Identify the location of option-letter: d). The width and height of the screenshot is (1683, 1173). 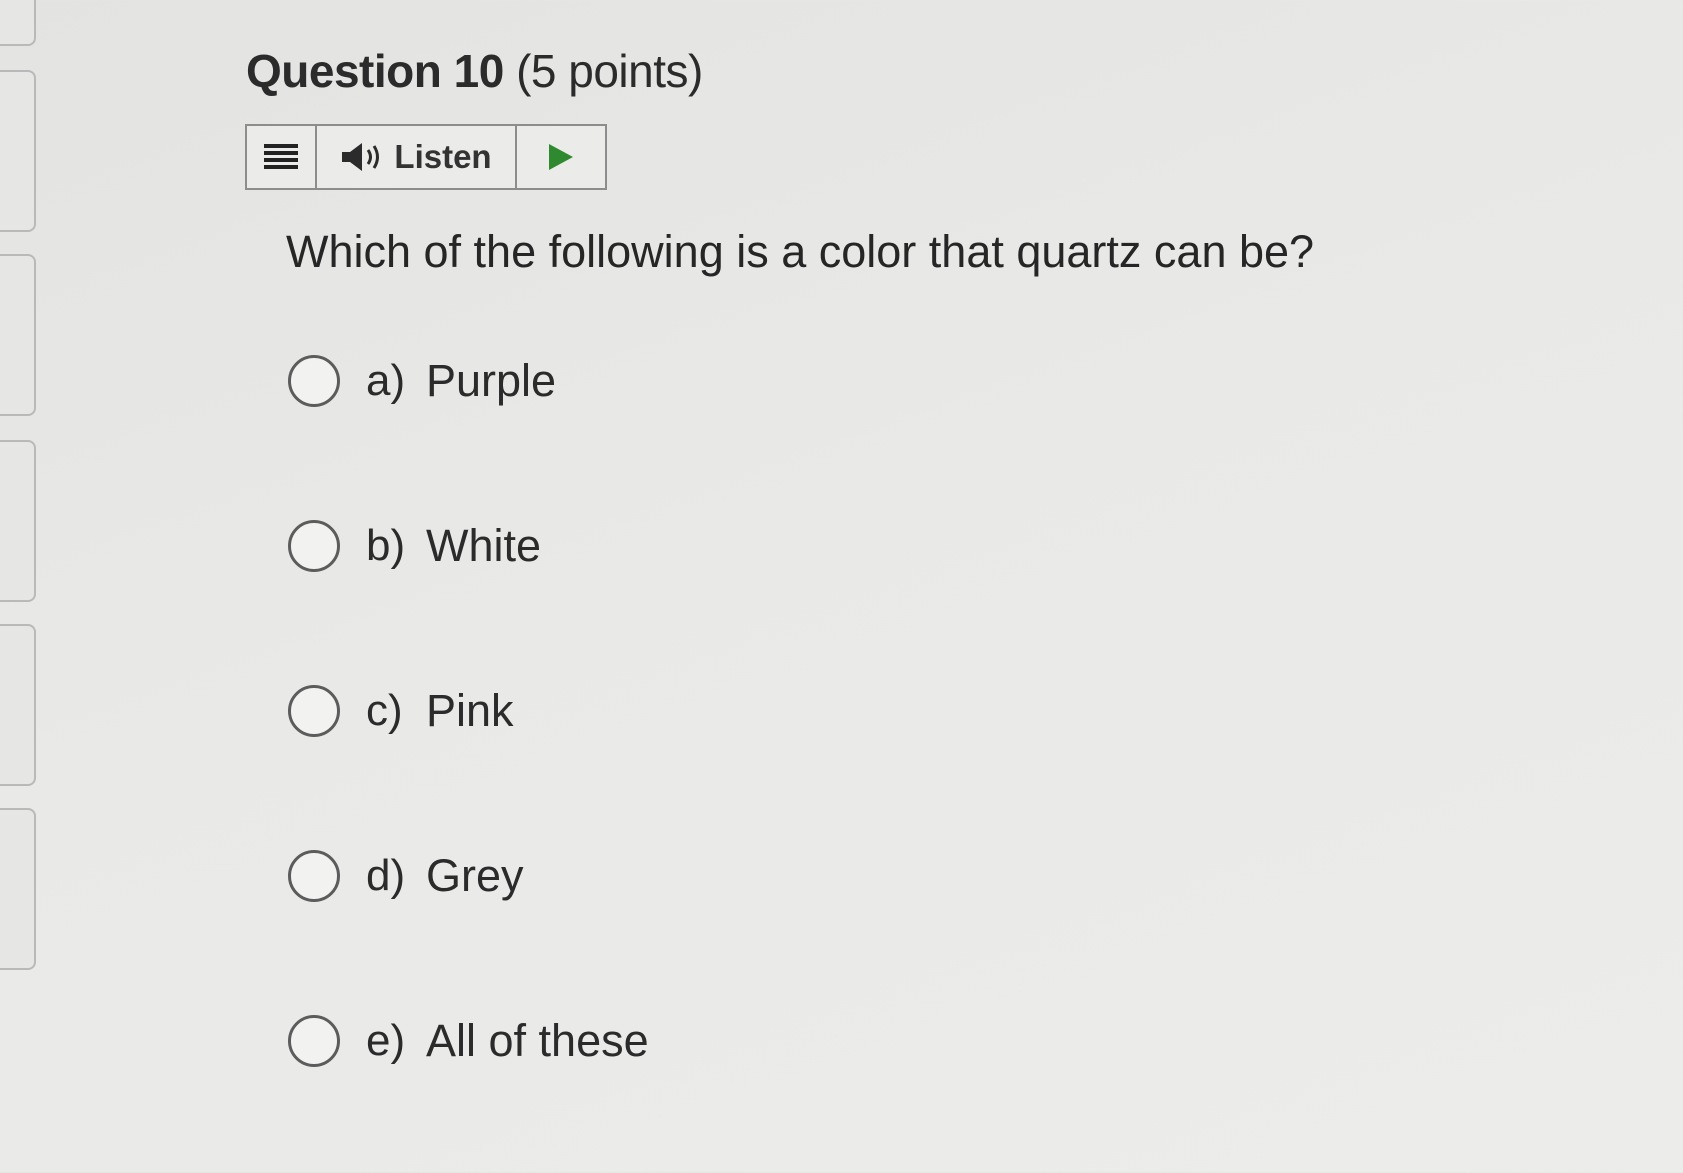
(386, 875).